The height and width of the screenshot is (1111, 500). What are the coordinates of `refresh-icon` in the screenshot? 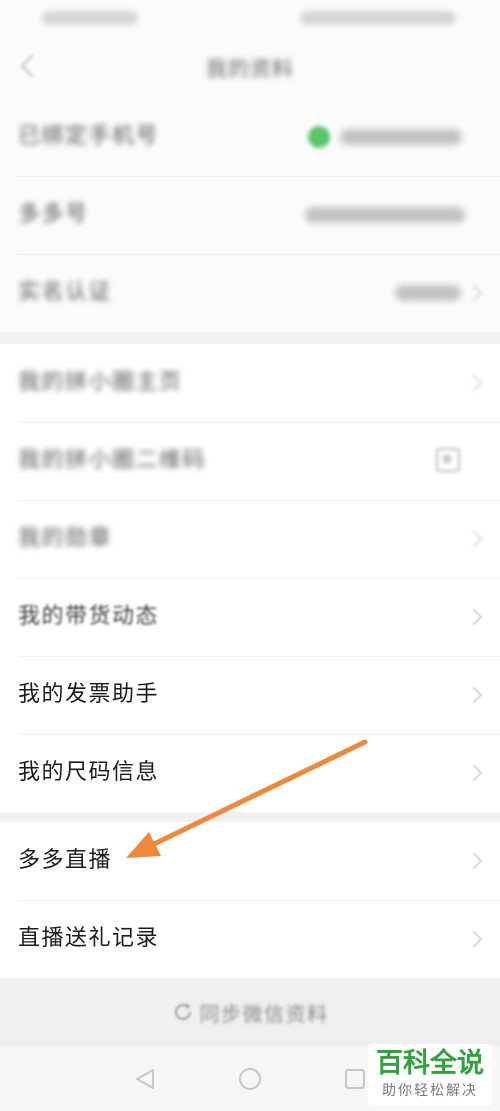 It's located at (182, 1011).